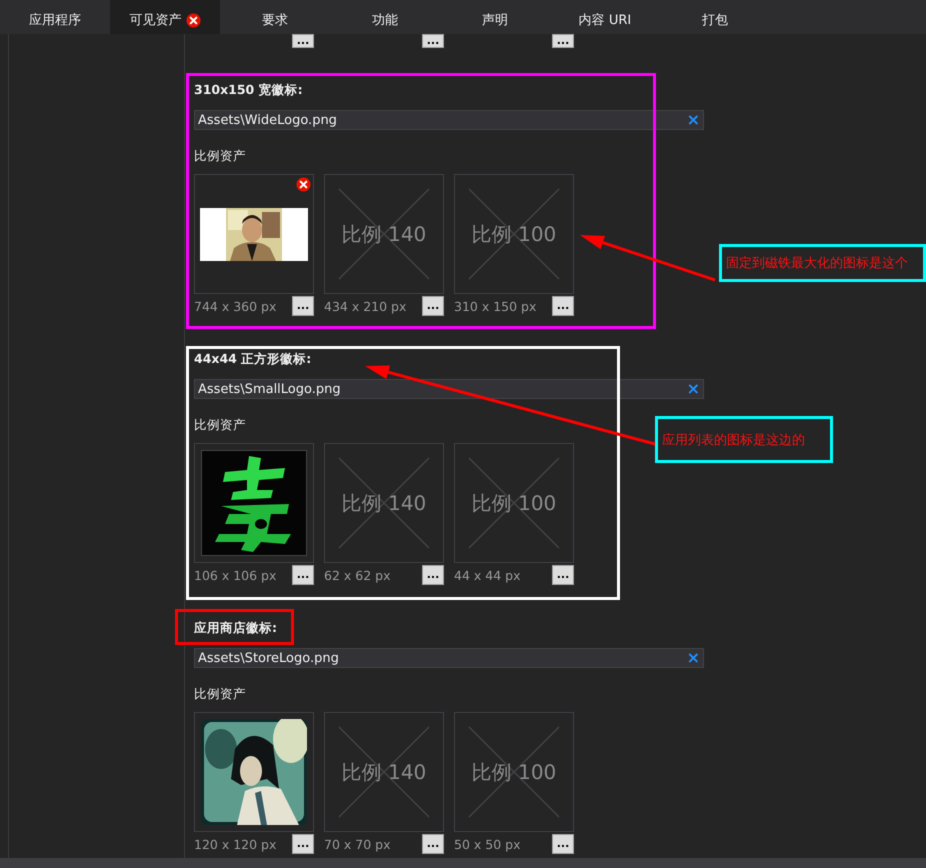 The image size is (926, 868). What do you see at coordinates (235, 307) in the screenshot?
I see `size-label: 744 x 360 px` at bounding box center [235, 307].